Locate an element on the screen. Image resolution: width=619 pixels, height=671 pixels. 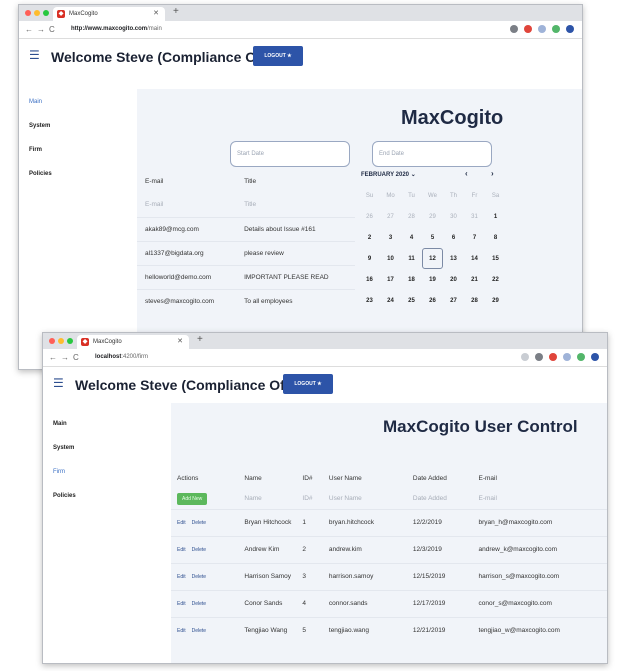
username-filter-input: User Name is located at coordinates (365, 499).